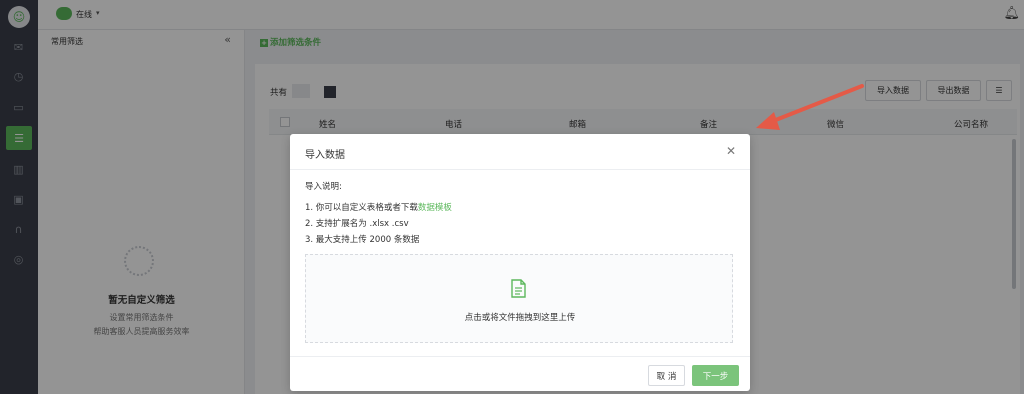 This screenshot has width=1024, height=394. I want to click on instruction-line-2: 2. 支持扩展名为 .xlsx .csv, so click(357, 224).